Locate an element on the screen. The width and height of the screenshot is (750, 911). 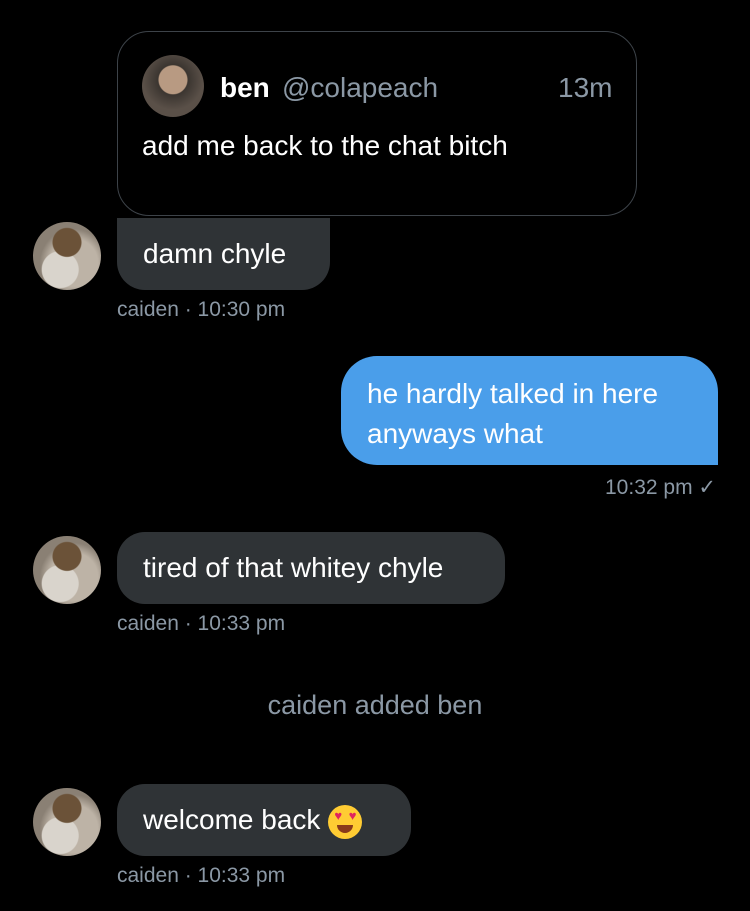
message-text: tired of that whitey chyle is located at coordinates (293, 567).